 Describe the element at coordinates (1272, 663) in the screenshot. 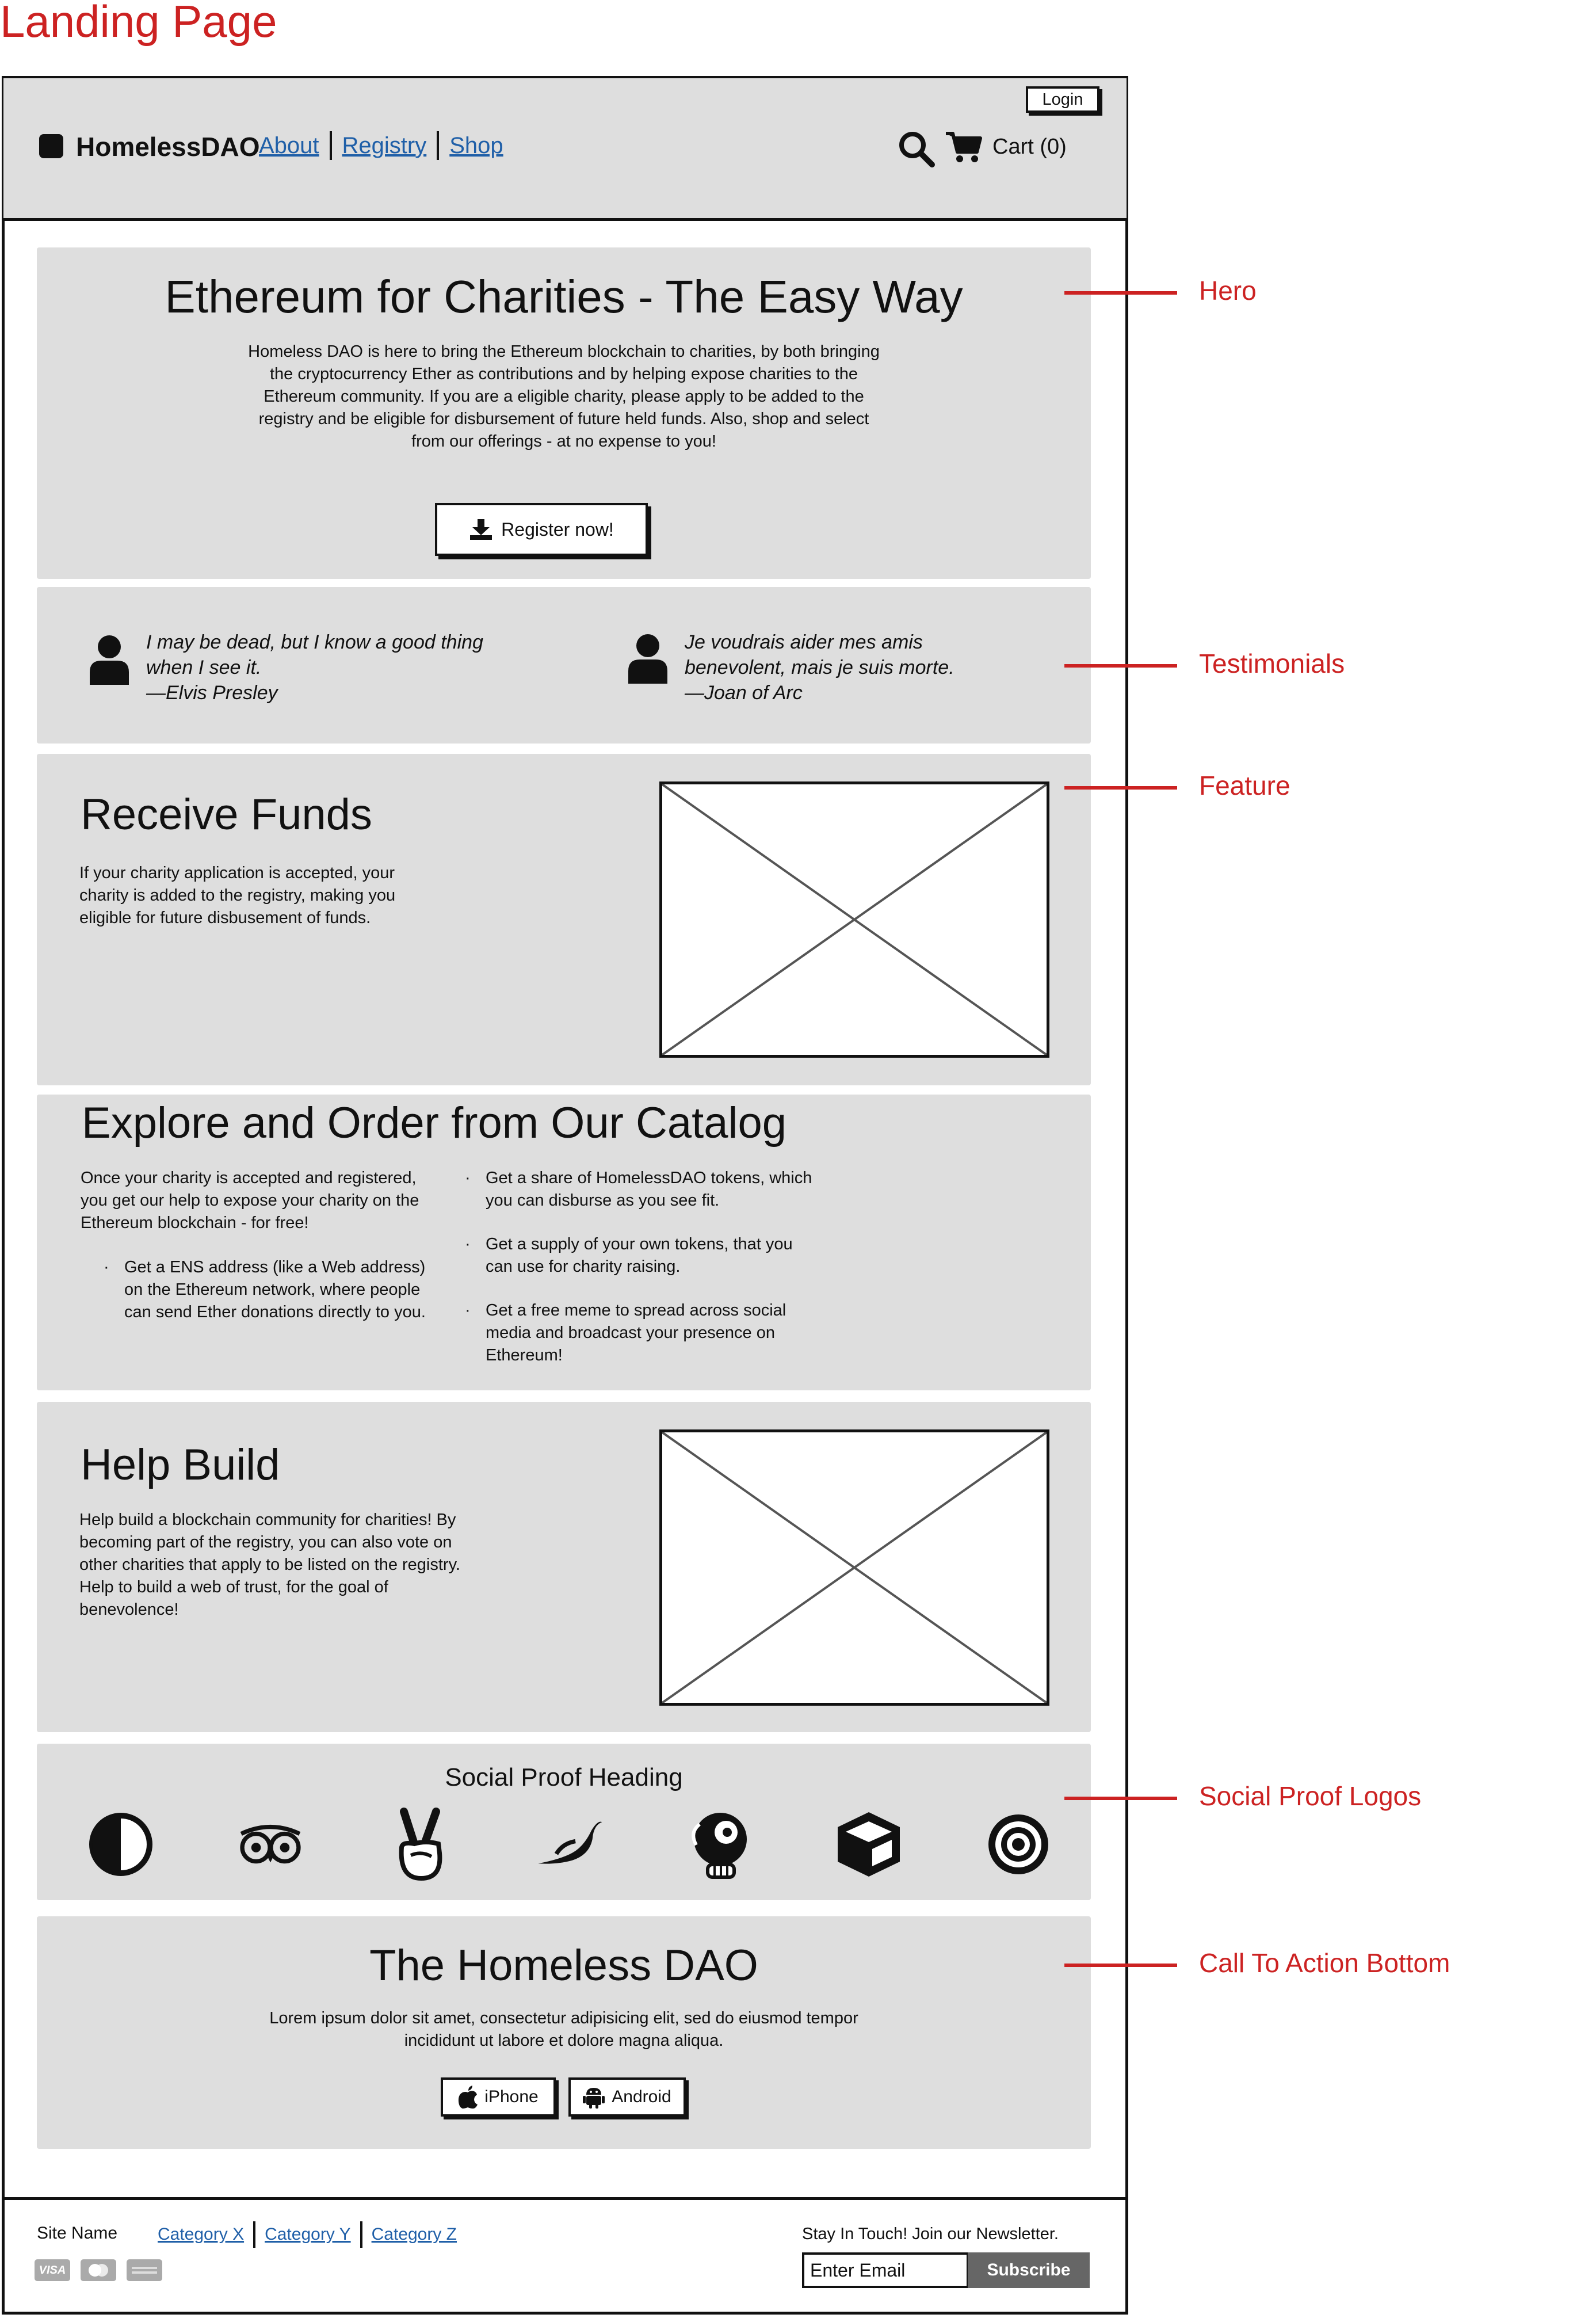

I see `annotation-testimonials: Testimonials` at that location.